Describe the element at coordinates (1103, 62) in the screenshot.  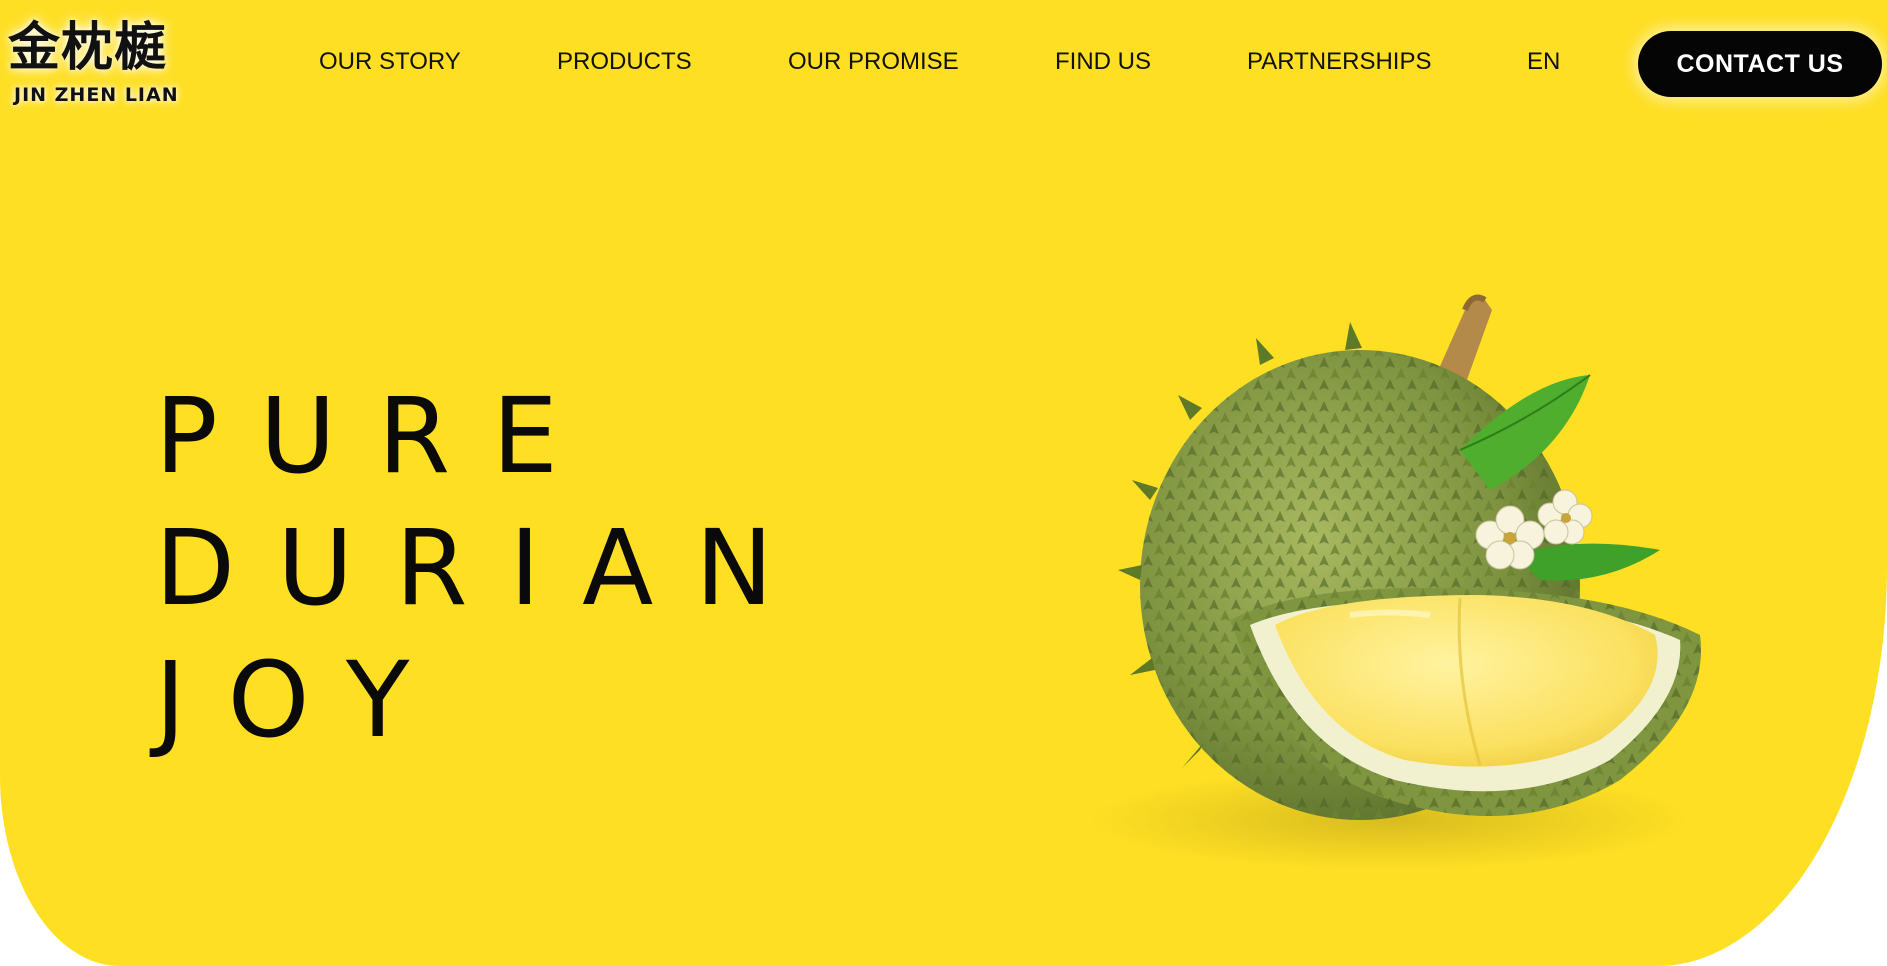
I see `nav-find-us: FIND US` at that location.